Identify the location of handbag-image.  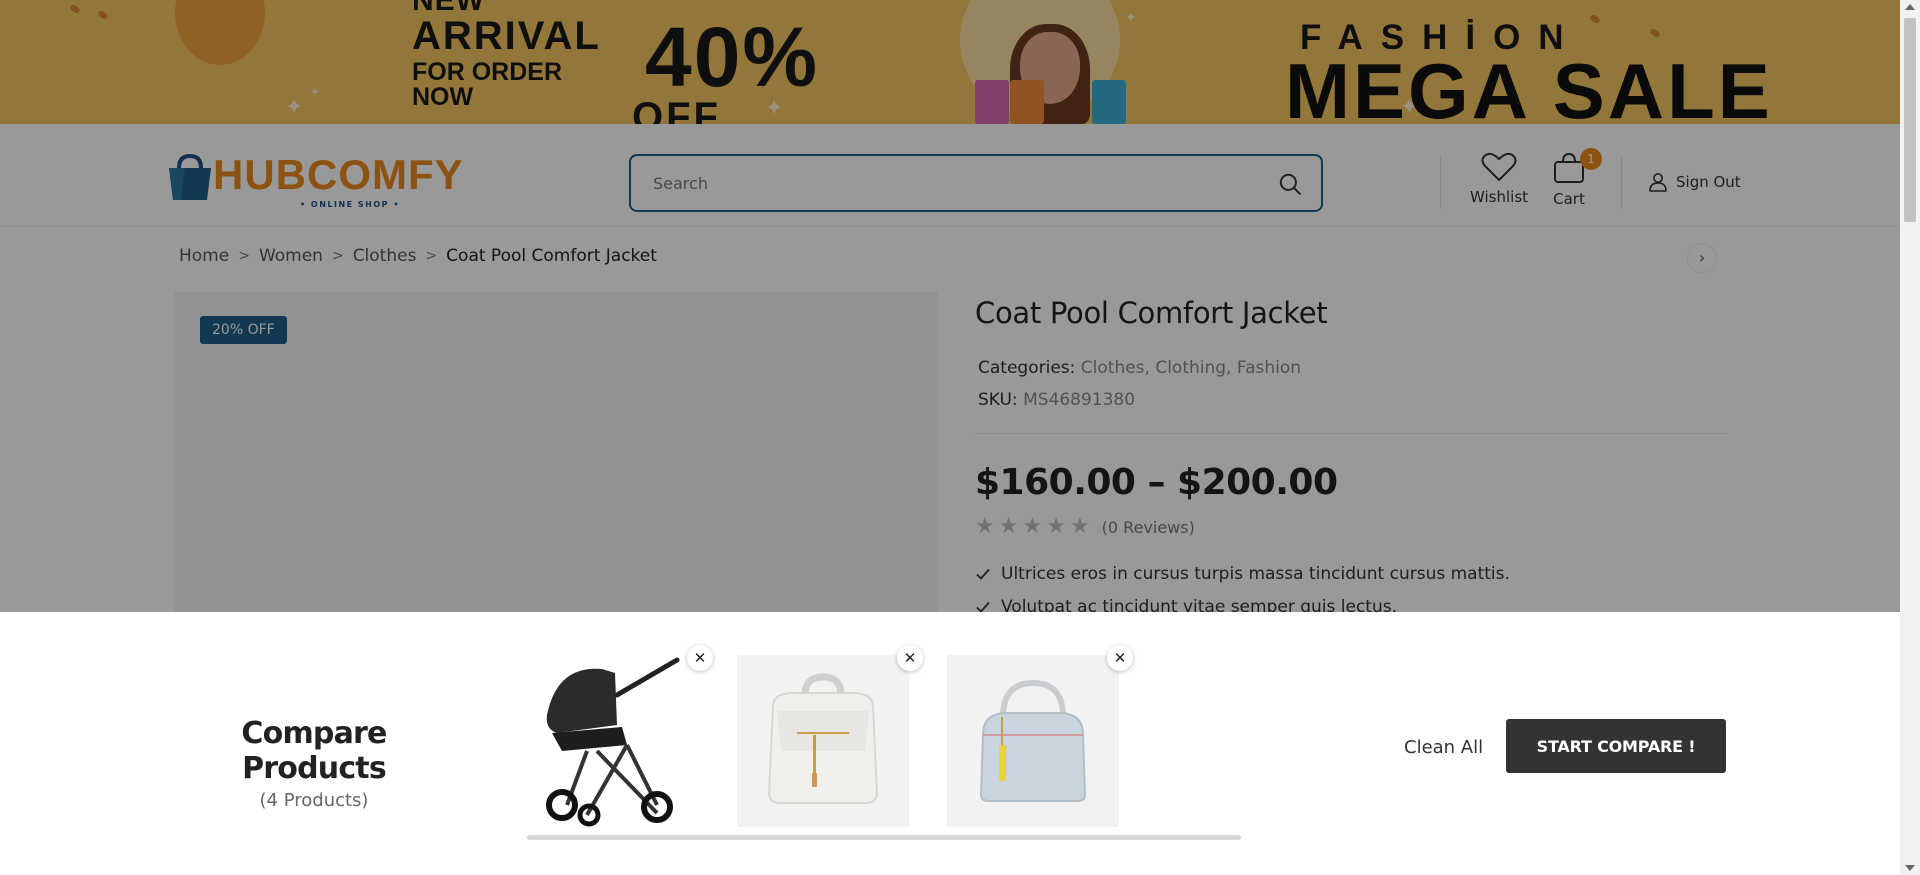
(1033, 740).